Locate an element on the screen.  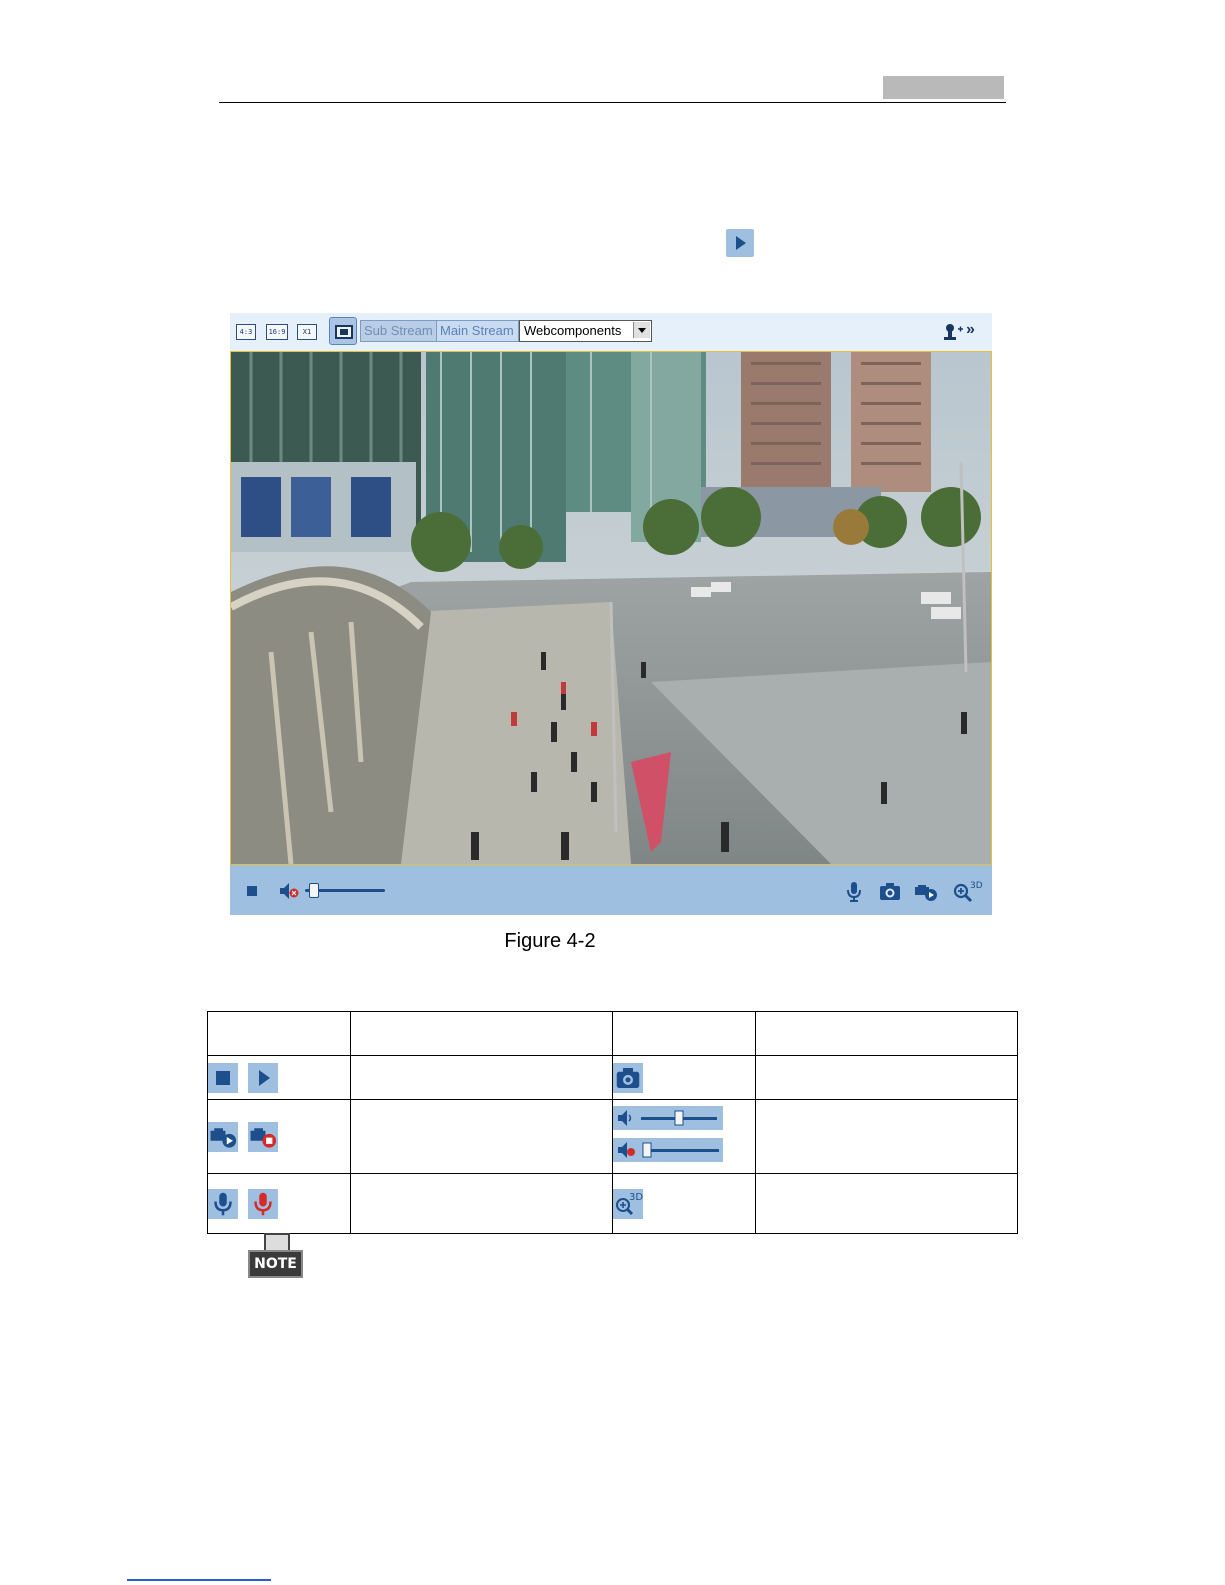
footer-link-underline is located at coordinates (199, 1580).